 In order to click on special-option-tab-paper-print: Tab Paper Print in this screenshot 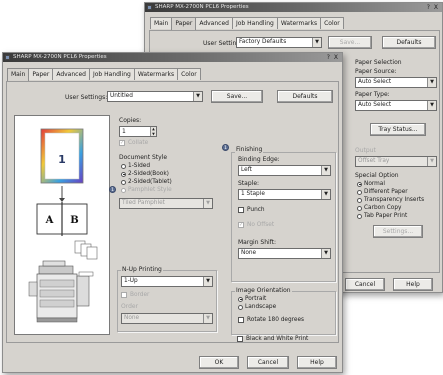, I will do `click(382, 216)`.